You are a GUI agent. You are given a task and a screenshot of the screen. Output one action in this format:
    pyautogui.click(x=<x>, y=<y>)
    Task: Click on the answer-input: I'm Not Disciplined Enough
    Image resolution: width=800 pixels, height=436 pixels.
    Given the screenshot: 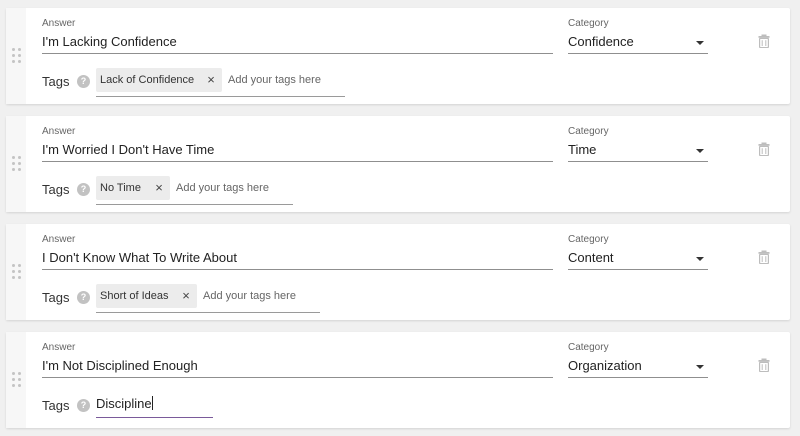 What is the action you would take?
    pyautogui.click(x=297, y=367)
    